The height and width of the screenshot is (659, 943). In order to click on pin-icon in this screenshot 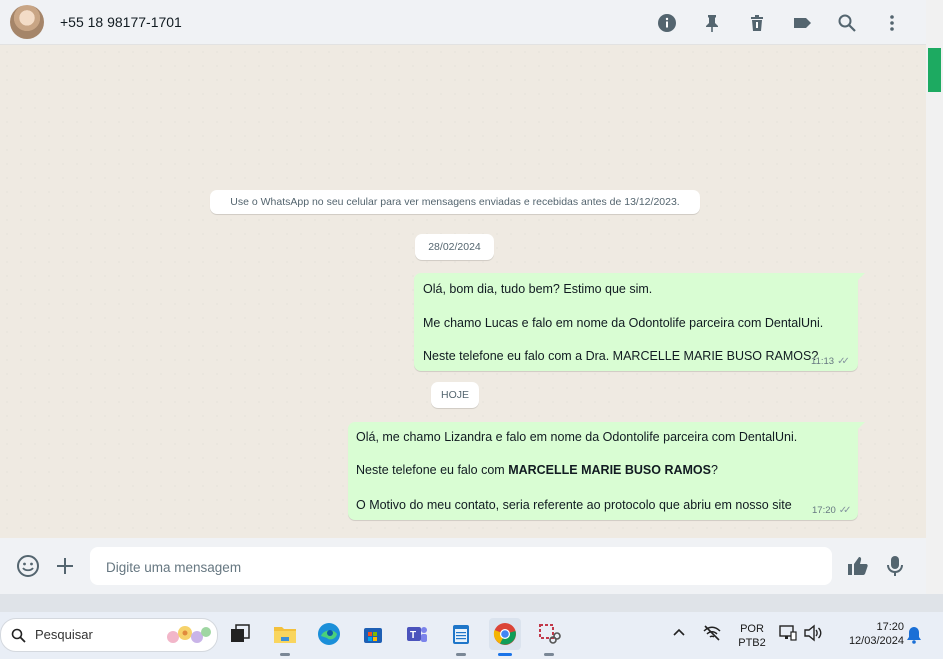, I will do `click(711, 22)`.